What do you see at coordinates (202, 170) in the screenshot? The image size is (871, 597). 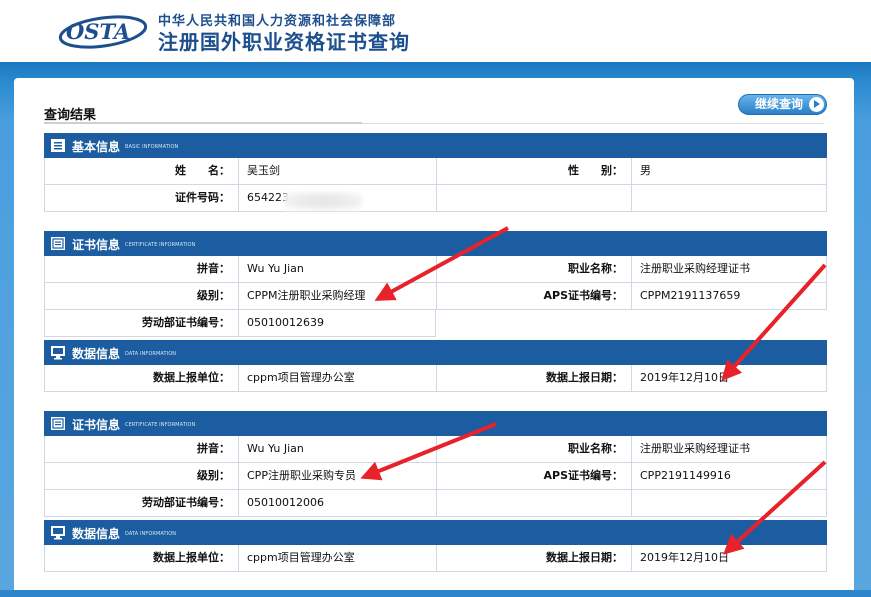 I see `name-label: 姓 名：` at bounding box center [202, 170].